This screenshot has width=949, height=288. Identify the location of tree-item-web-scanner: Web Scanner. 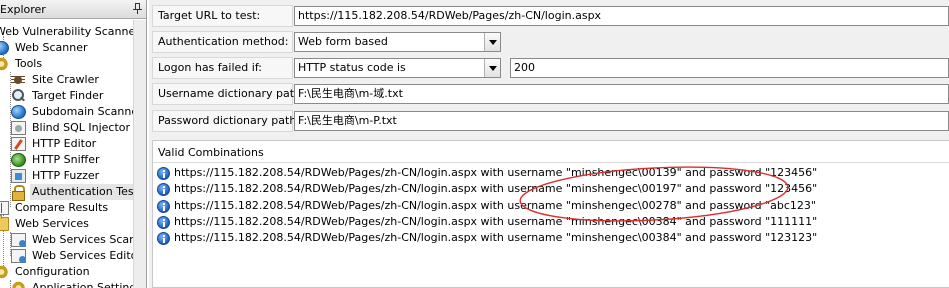
(44, 48).